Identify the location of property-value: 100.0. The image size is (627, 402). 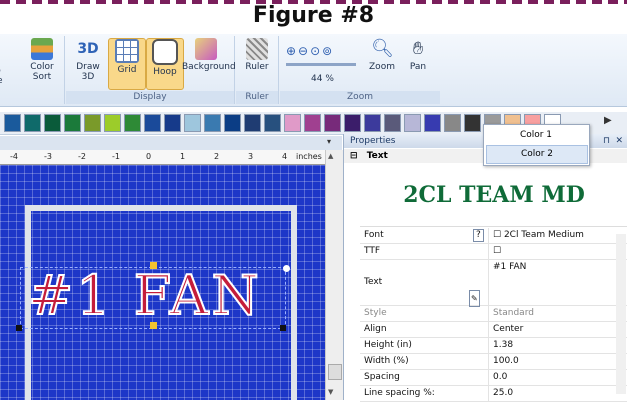
(555, 361).